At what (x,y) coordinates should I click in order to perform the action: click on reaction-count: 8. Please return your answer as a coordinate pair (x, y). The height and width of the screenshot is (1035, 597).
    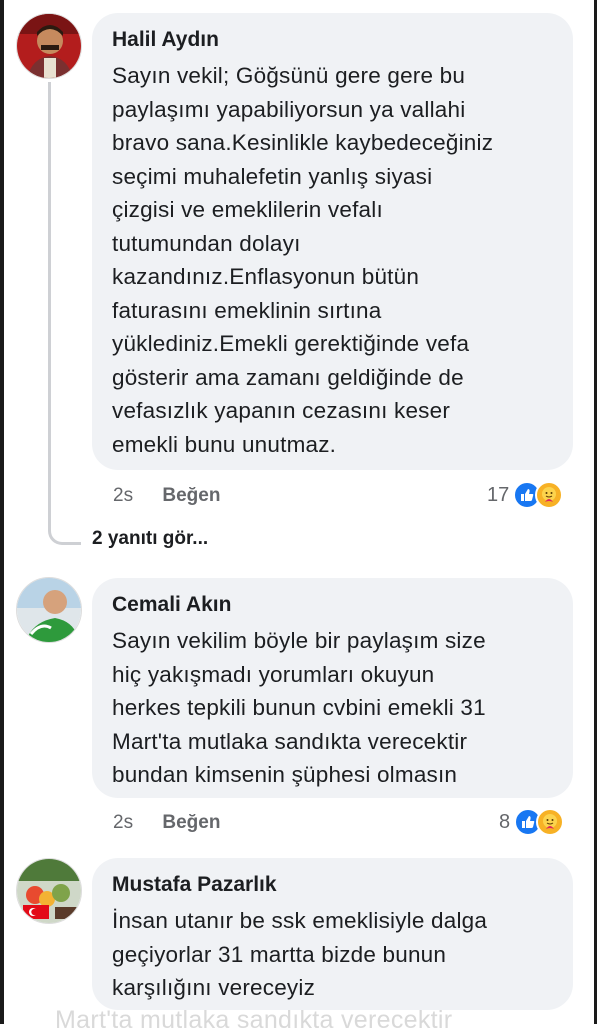
    Looking at the image, I should click on (505, 821).